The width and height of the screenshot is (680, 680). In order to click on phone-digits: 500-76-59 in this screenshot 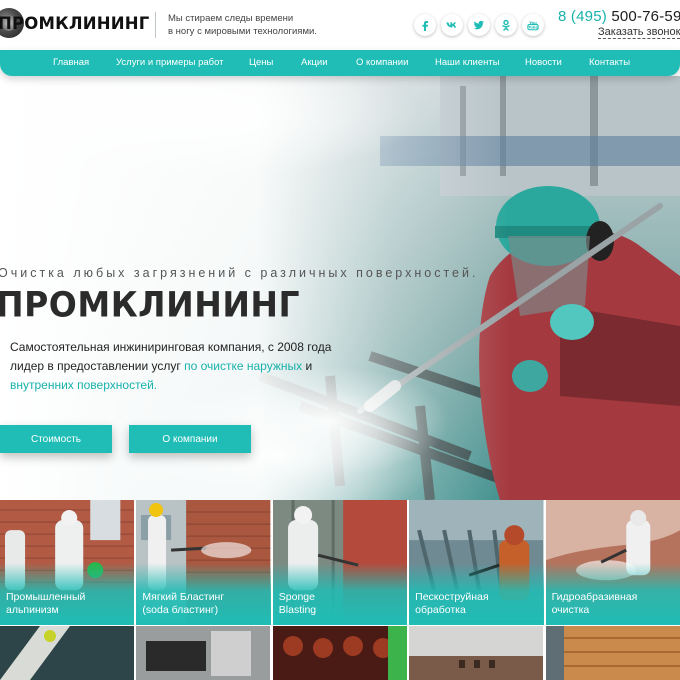, I will do `click(645, 16)`.